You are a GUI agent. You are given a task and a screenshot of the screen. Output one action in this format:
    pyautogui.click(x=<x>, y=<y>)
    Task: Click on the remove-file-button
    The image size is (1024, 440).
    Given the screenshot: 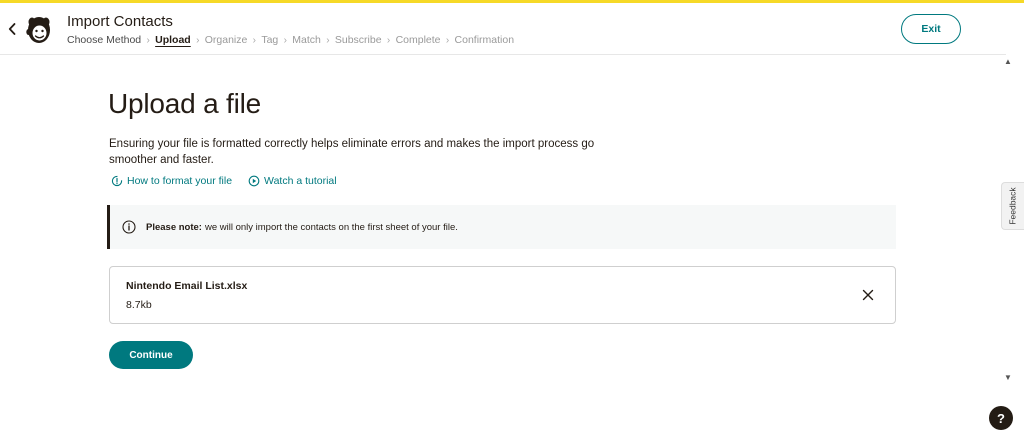 What is the action you would take?
    pyautogui.click(x=868, y=295)
    